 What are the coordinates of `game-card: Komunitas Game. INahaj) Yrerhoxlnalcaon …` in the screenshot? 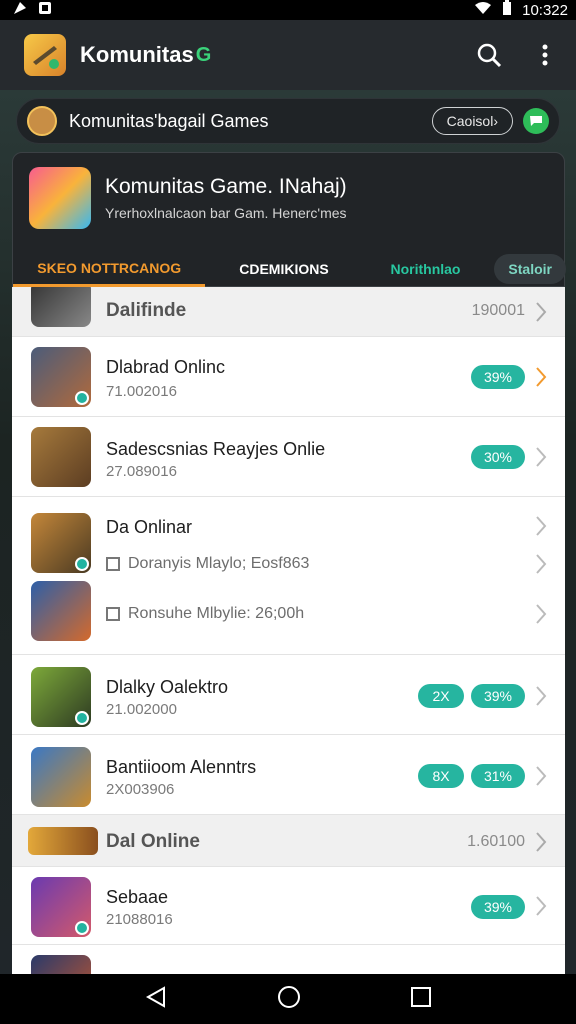 It's located at (289, 219).